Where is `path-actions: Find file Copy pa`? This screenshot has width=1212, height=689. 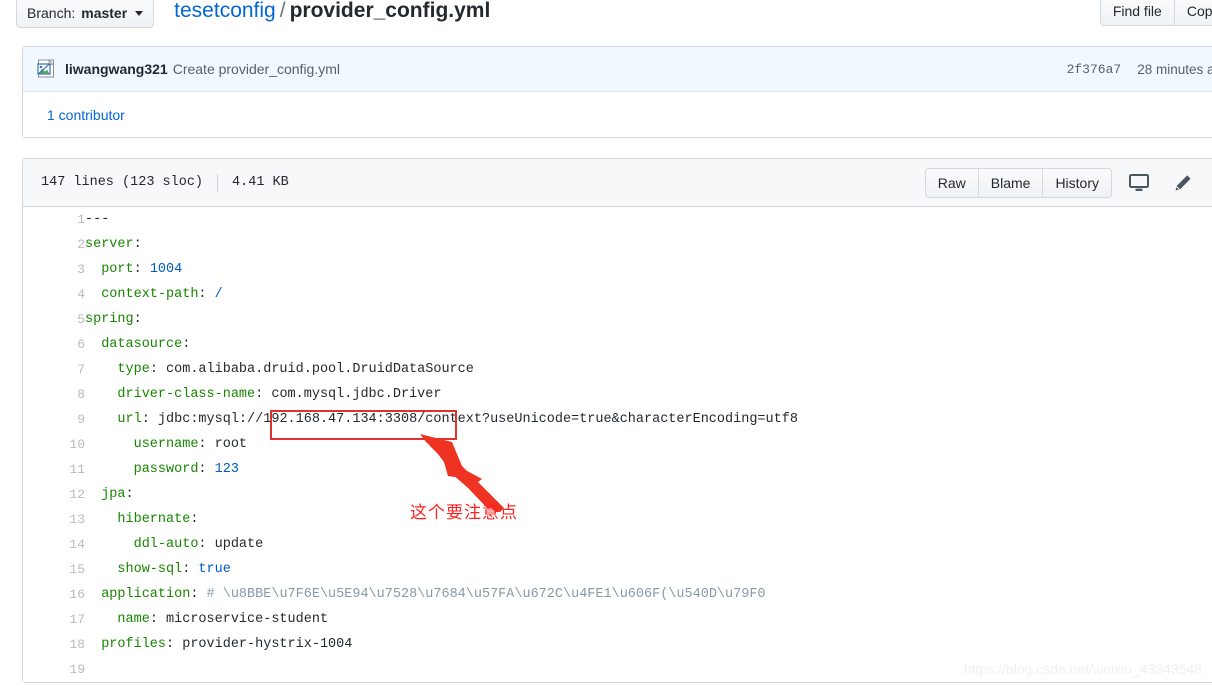
path-actions: Find file Copy pa is located at coordinates (1155, 13).